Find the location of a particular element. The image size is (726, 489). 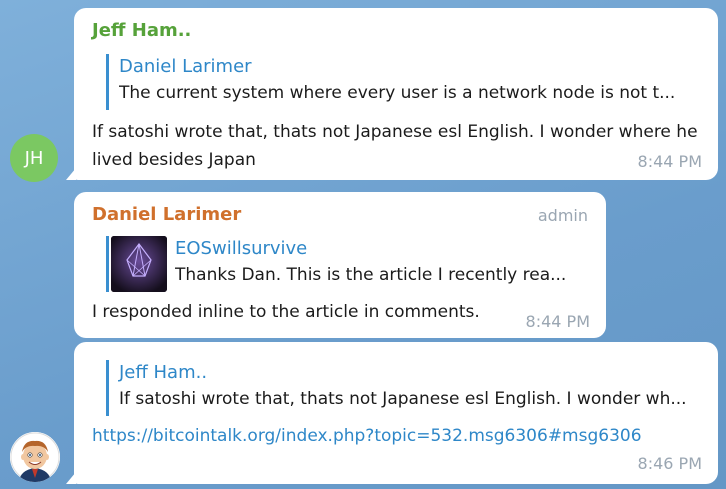

eos-logo-icon is located at coordinates (139, 264).